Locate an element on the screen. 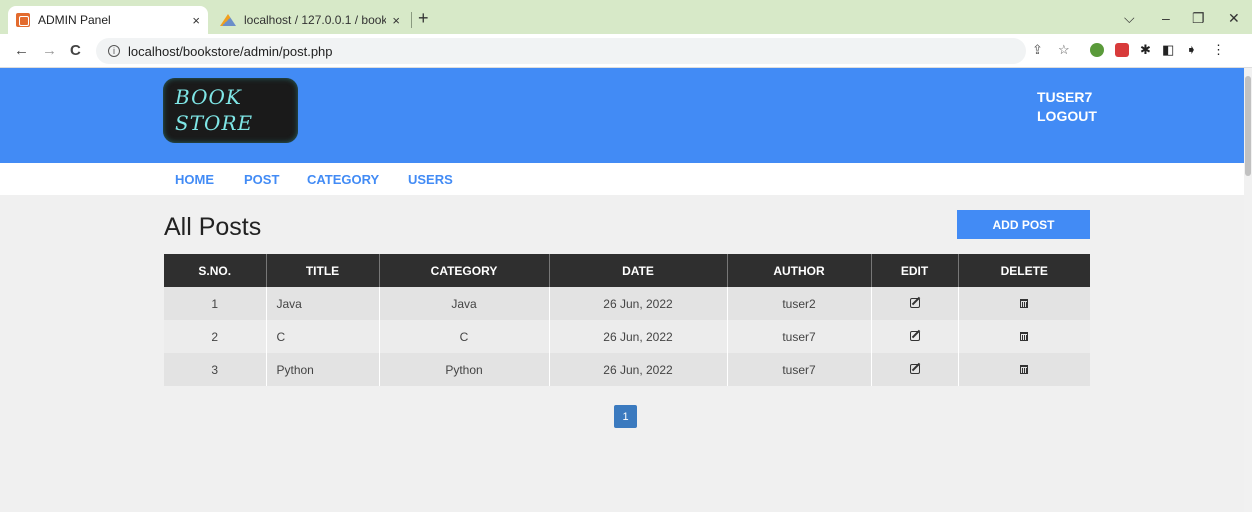  tab-search-icon: ⌵ is located at coordinates (1129, 18).